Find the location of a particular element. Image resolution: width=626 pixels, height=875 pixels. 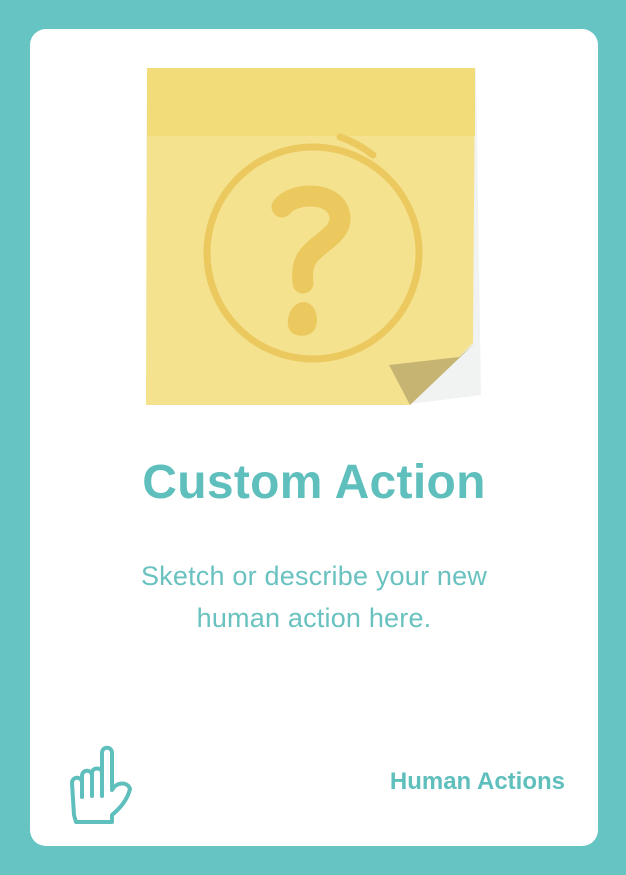

pointing-hand-icon is located at coordinates (101, 785).